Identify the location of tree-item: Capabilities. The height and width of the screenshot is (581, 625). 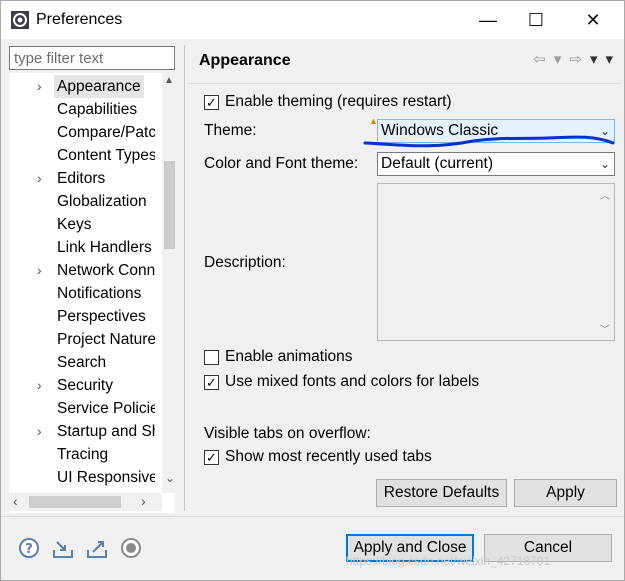
(82, 109).